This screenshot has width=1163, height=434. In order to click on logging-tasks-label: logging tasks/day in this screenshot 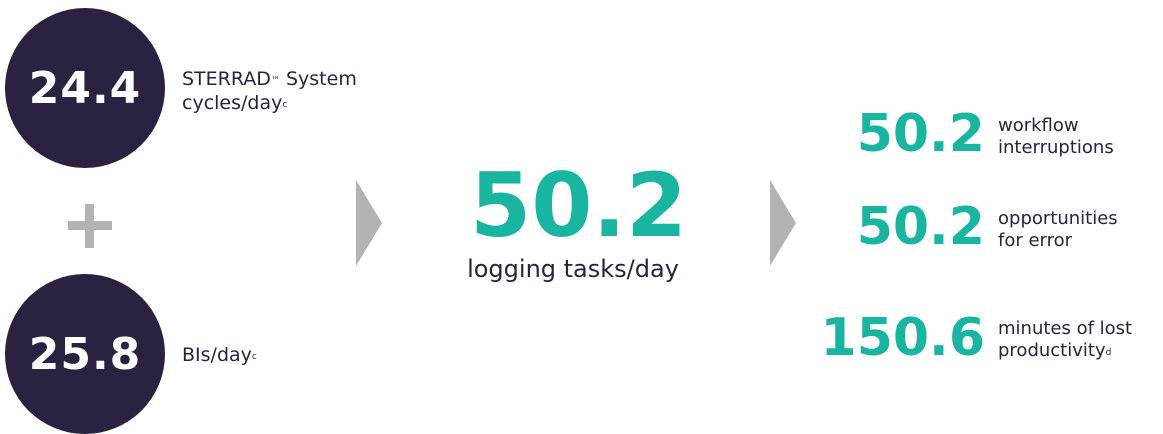, I will do `click(573, 269)`.